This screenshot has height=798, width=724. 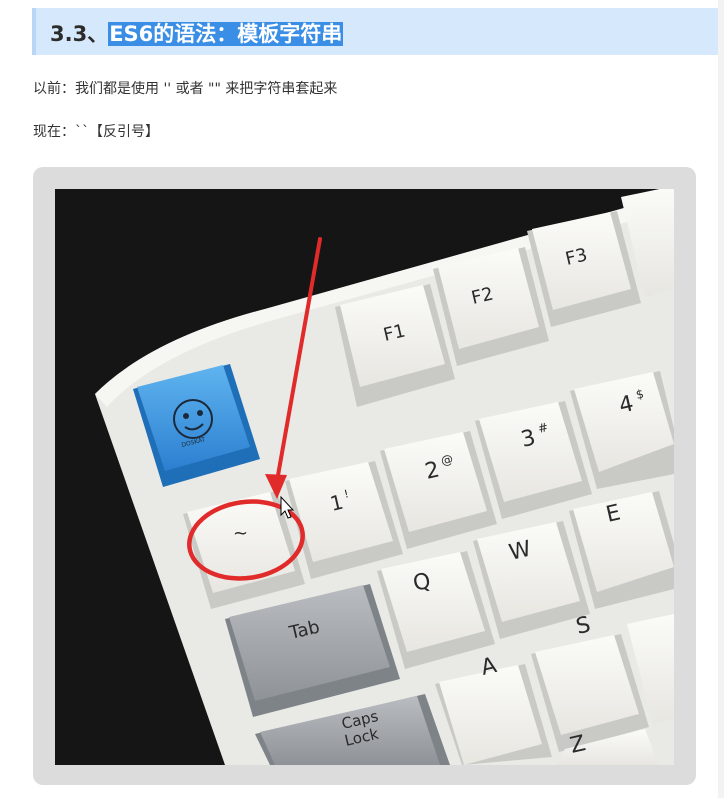 What do you see at coordinates (226, 34) in the screenshot?
I see `heading-selected-text: ES6的语法：模板字符串` at bounding box center [226, 34].